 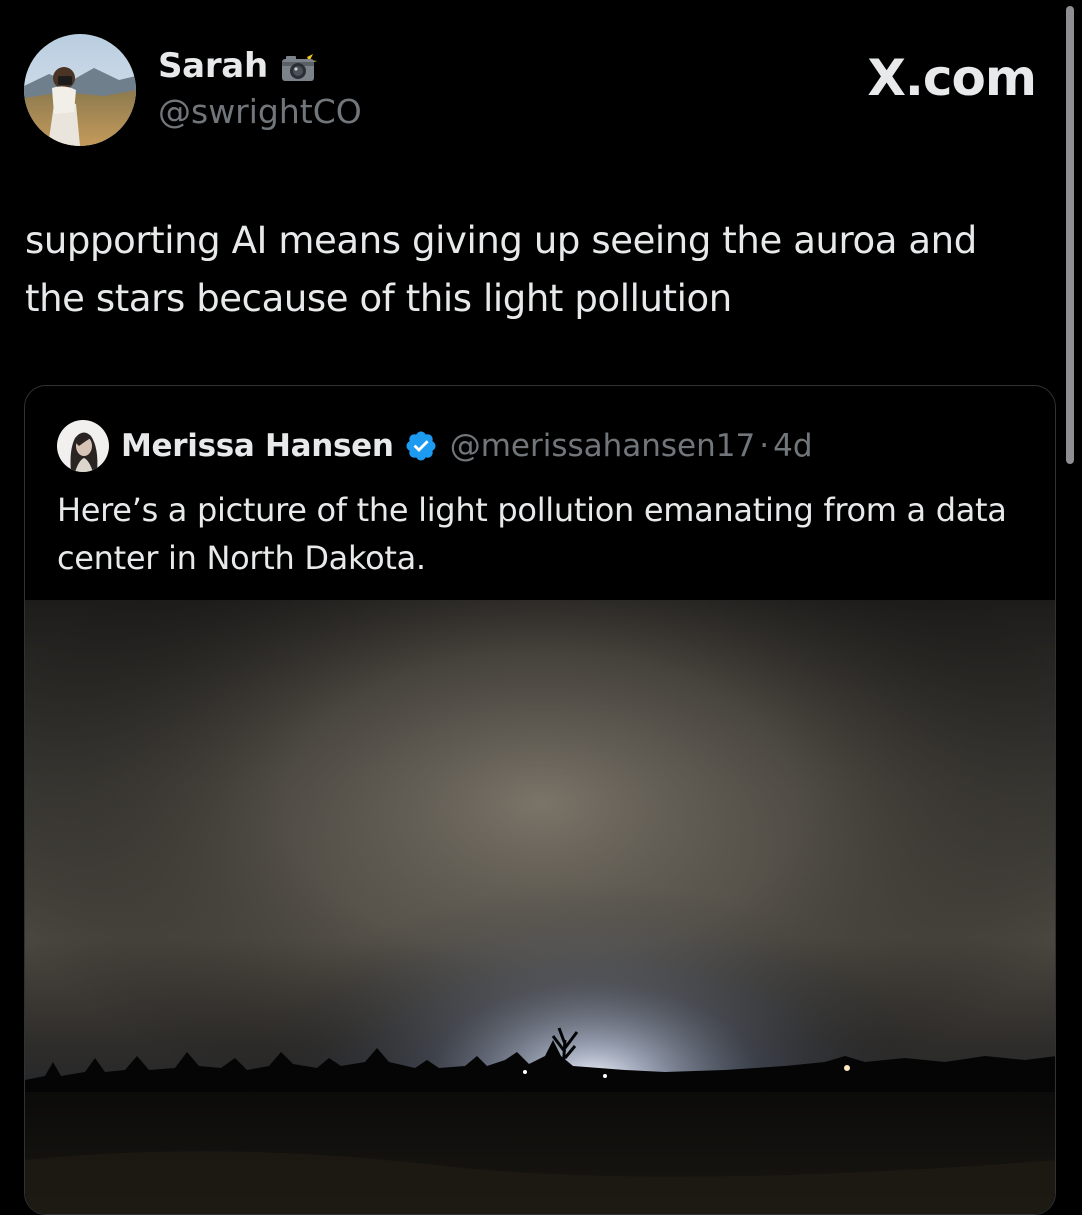 What do you see at coordinates (952, 78) in the screenshot?
I see `x-com-watermark: X.com` at bounding box center [952, 78].